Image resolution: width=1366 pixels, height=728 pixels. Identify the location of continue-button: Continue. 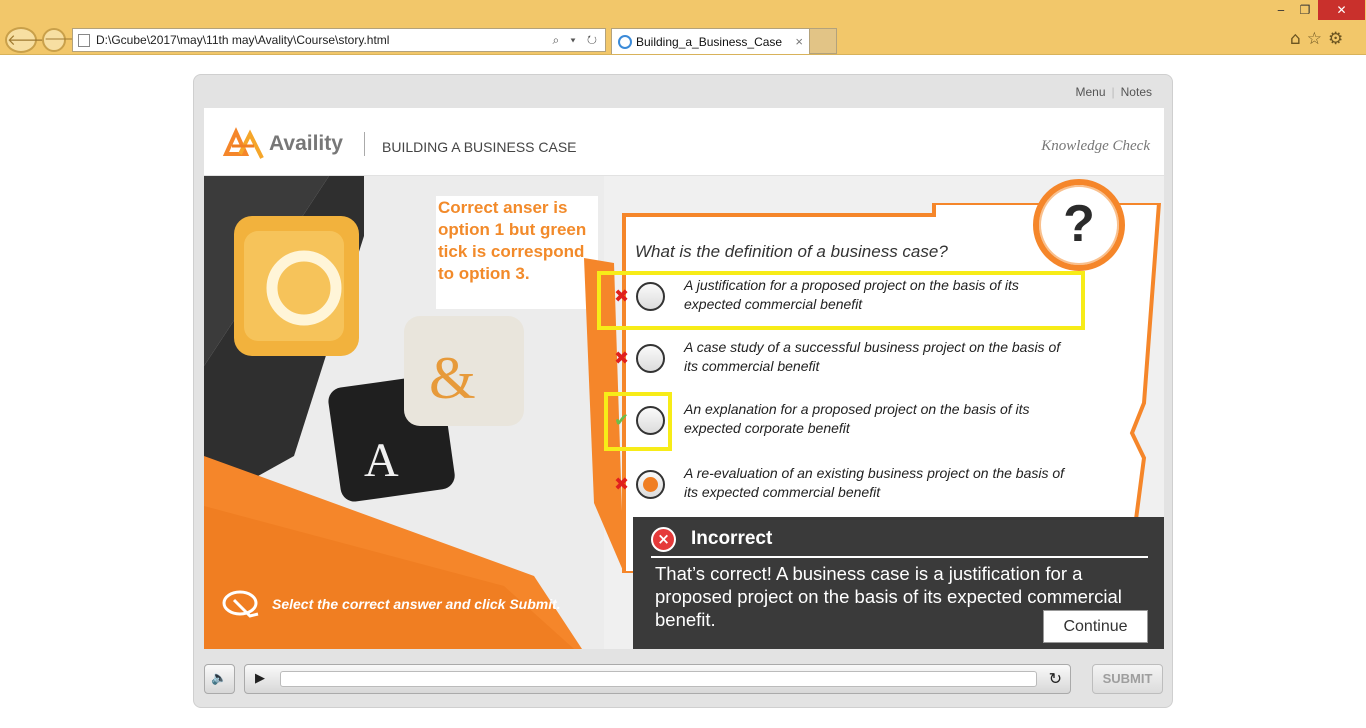
(1095, 626).